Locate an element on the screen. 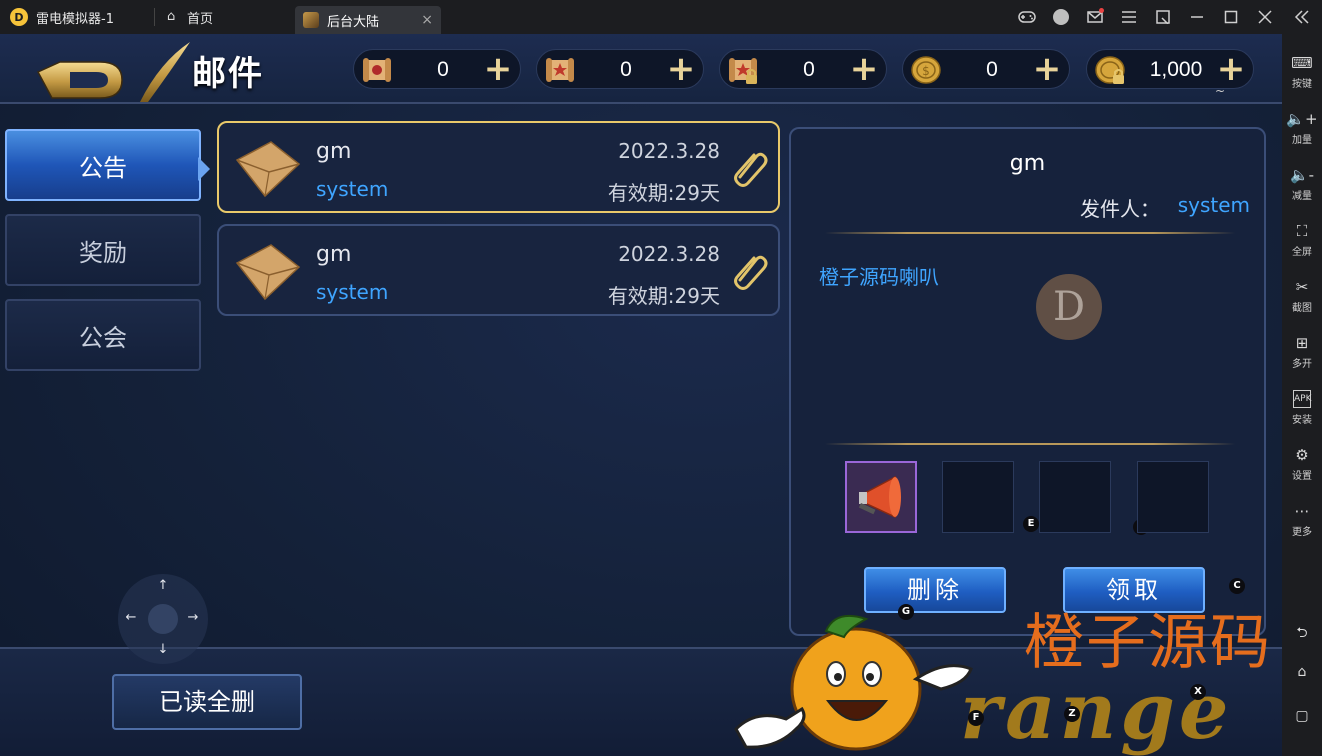 The image size is (1322, 756). key-hint-z: Z is located at coordinates (1072, 714).